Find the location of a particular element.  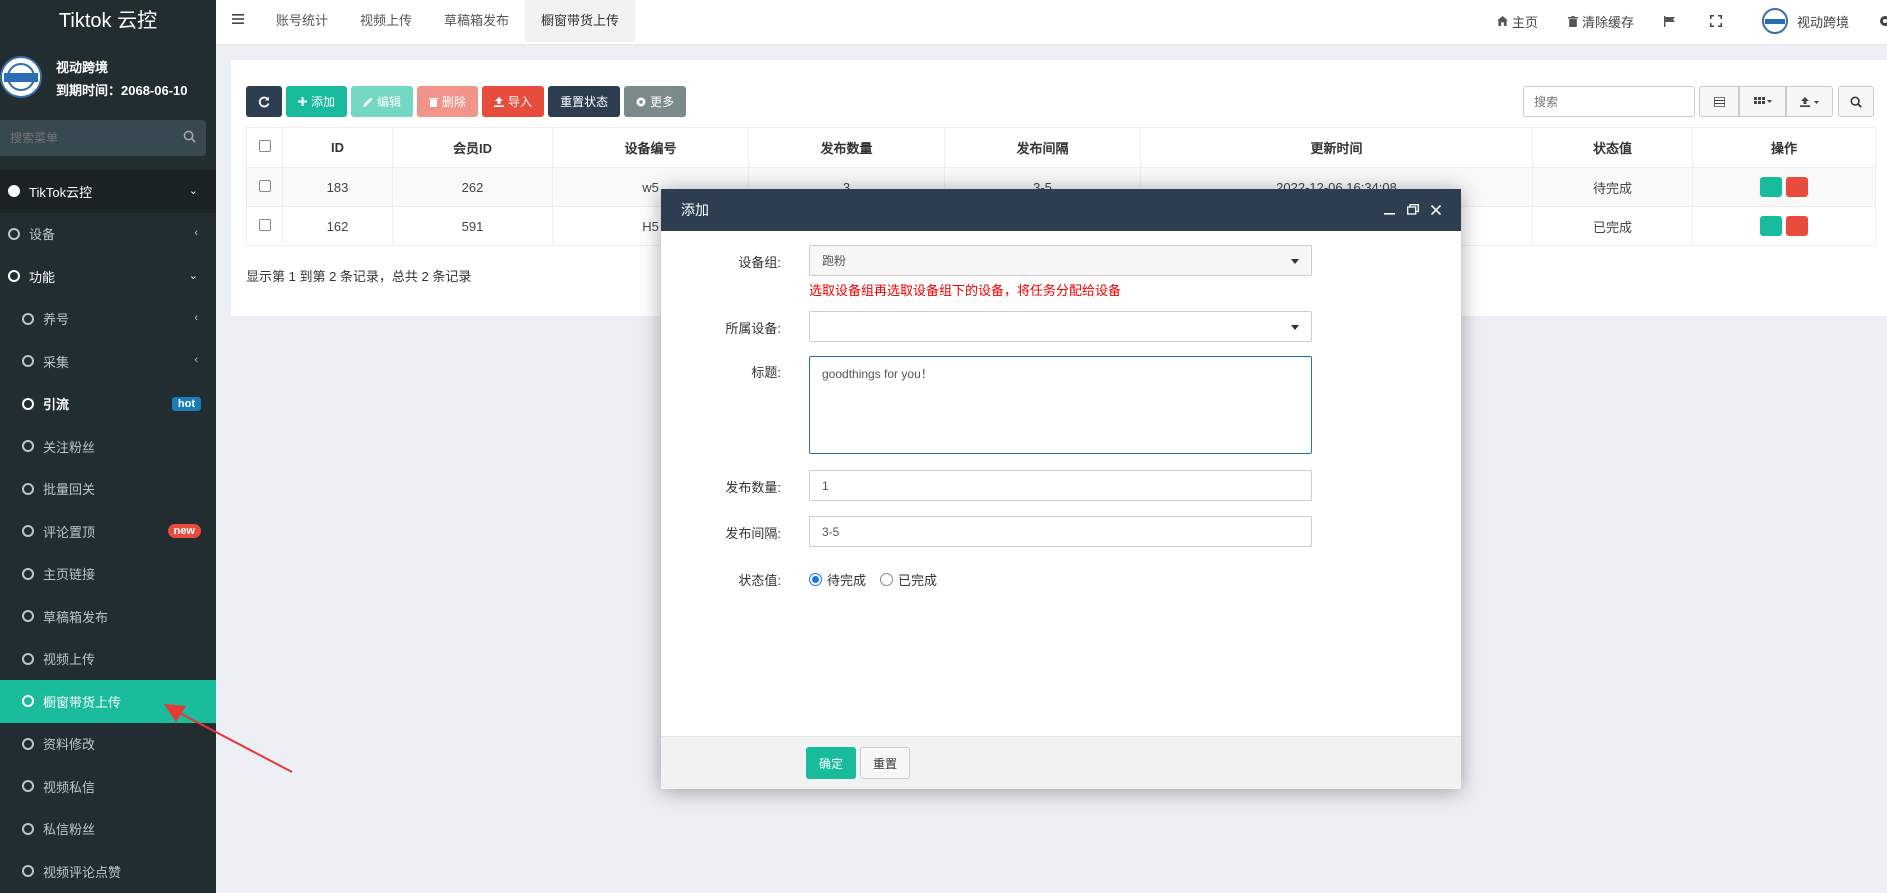

topbar: 账号统计 视频上传 草稿箱发布 橱窗带货上传 主页 清除缓存 视动跨境 is located at coordinates (1051, 22).